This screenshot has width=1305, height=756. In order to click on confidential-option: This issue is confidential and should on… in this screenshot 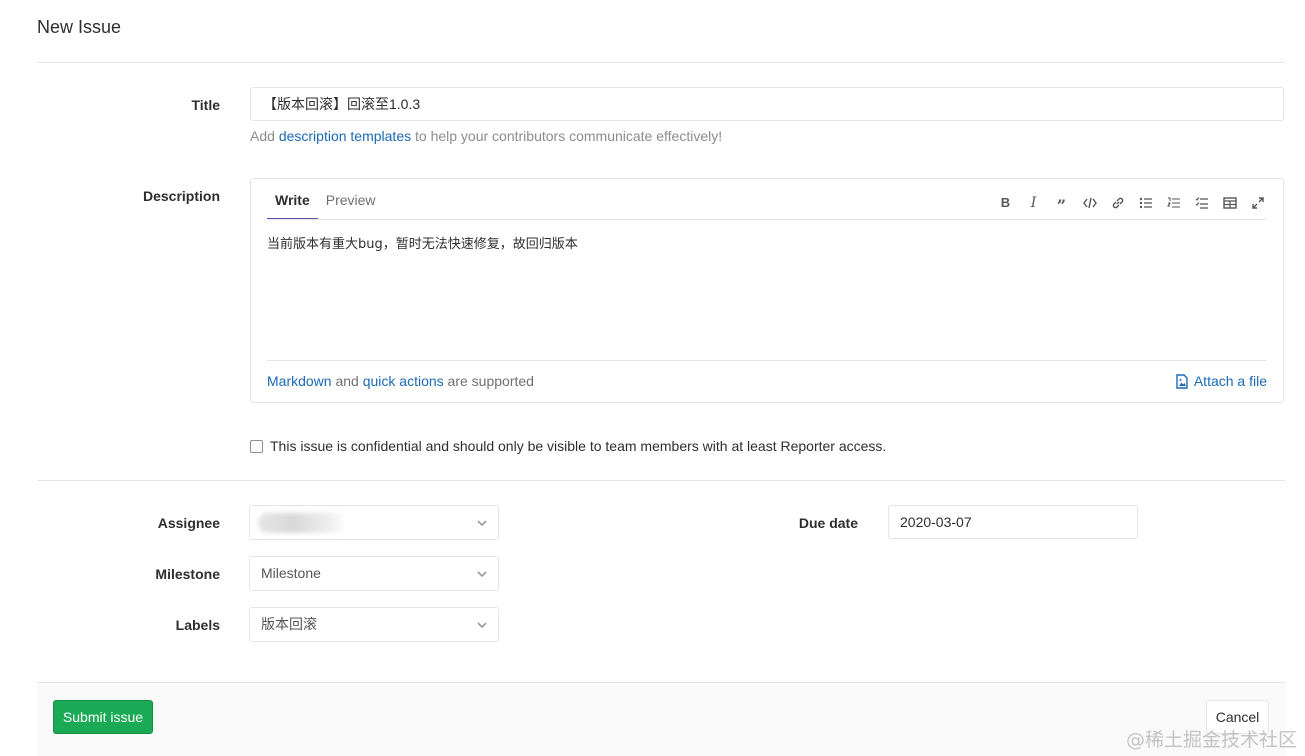, I will do `click(568, 446)`.